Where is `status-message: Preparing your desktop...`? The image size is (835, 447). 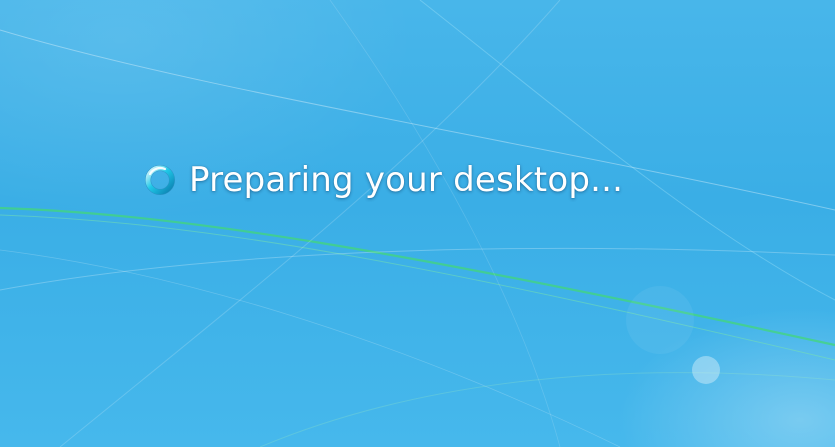 status-message: Preparing your desktop... is located at coordinates (406, 180).